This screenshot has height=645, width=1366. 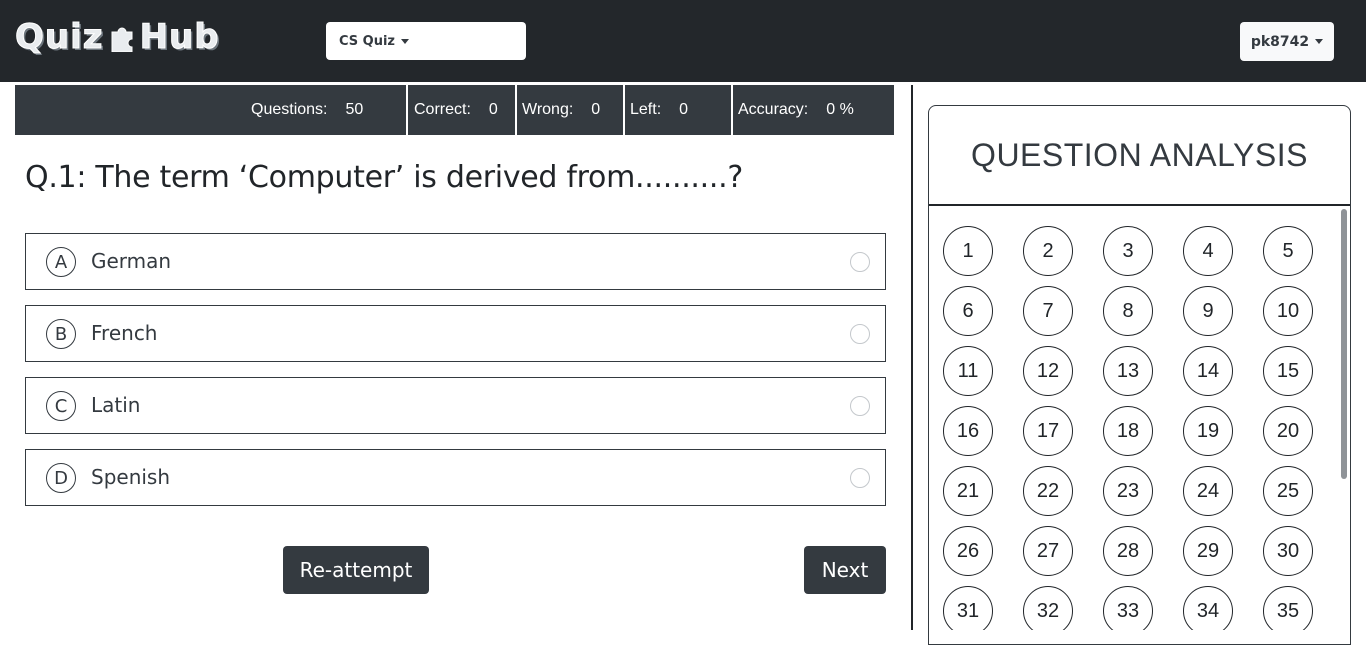 I want to click on stat-accuracy-label: Accuracy:, so click(x=773, y=109).